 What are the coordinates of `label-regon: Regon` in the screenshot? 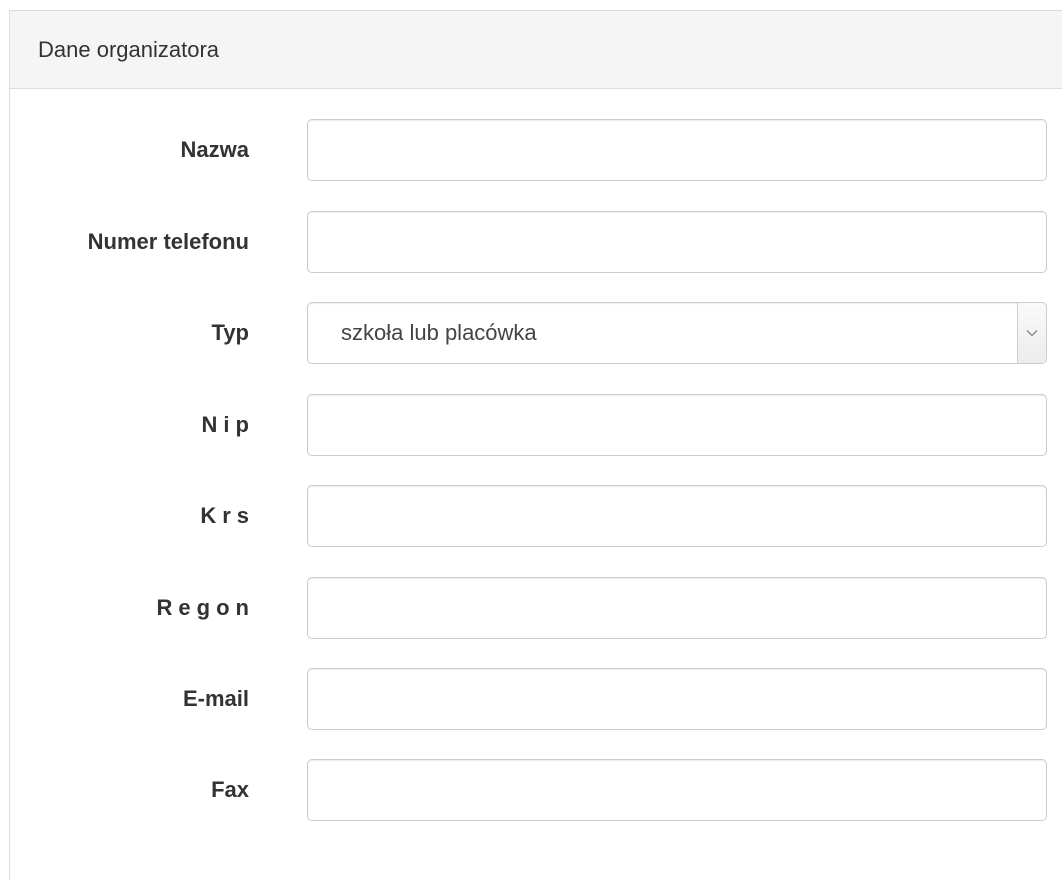 It's located at (205, 607).